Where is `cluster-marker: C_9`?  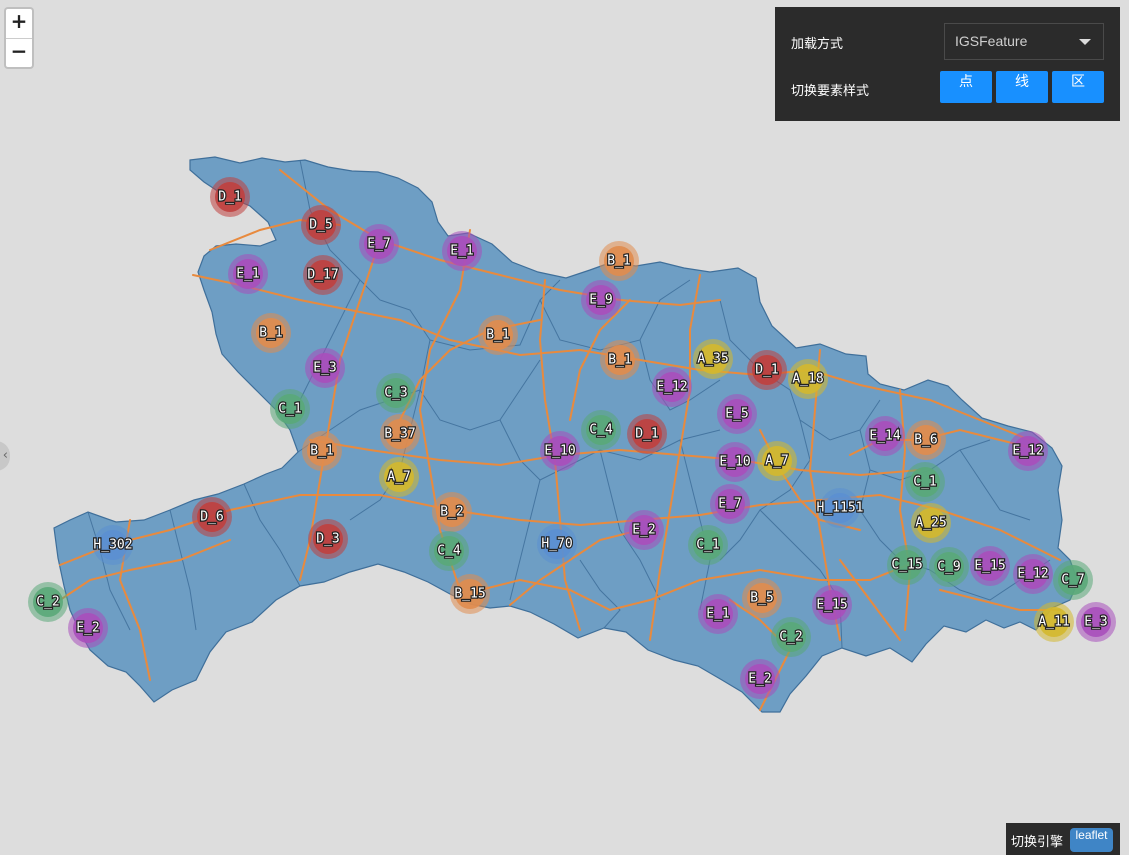
cluster-marker: C_9 is located at coordinates (949, 567).